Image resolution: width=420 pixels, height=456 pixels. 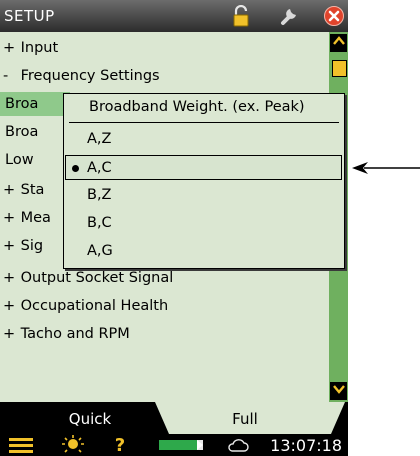 What do you see at coordinates (386, 168) in the screenshot?
I see `pointer-arrow-annotation` at bounding box center [386, 168].